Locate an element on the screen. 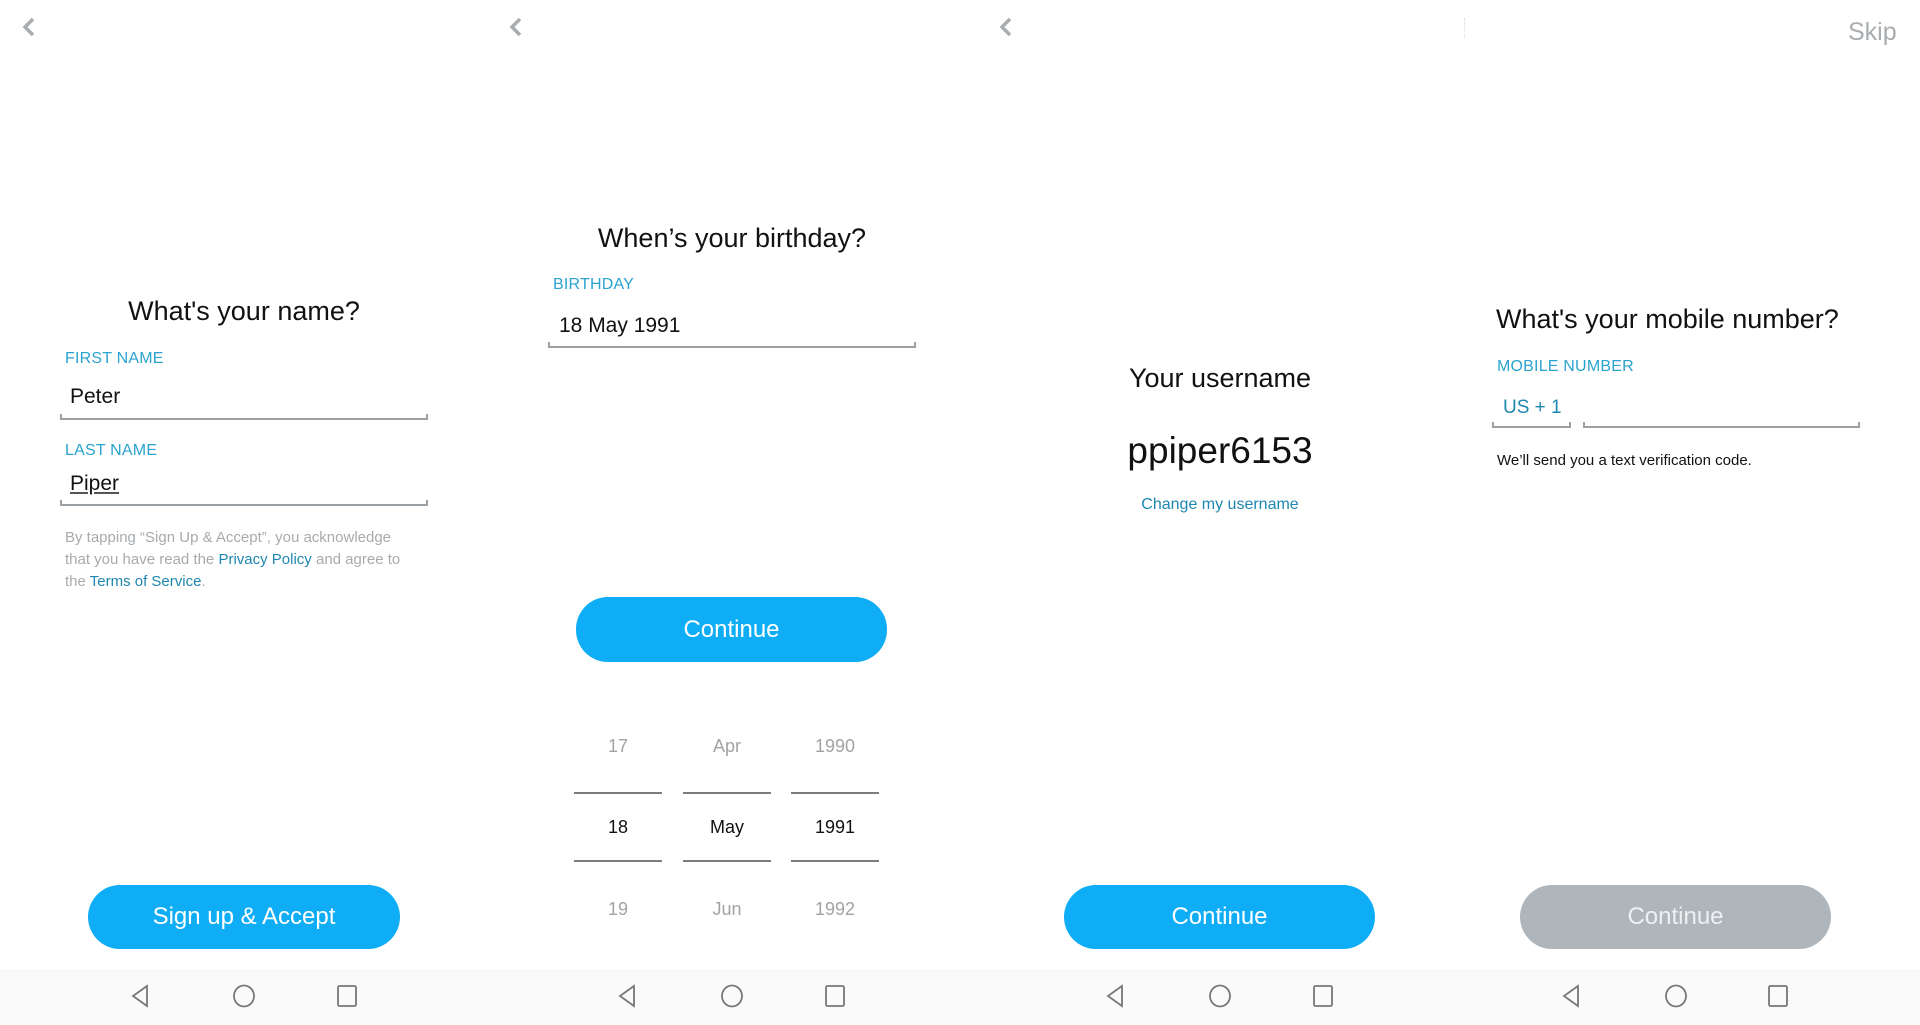  privacy-policy-link: Privacy Policy is located at coordinates (264, 559).